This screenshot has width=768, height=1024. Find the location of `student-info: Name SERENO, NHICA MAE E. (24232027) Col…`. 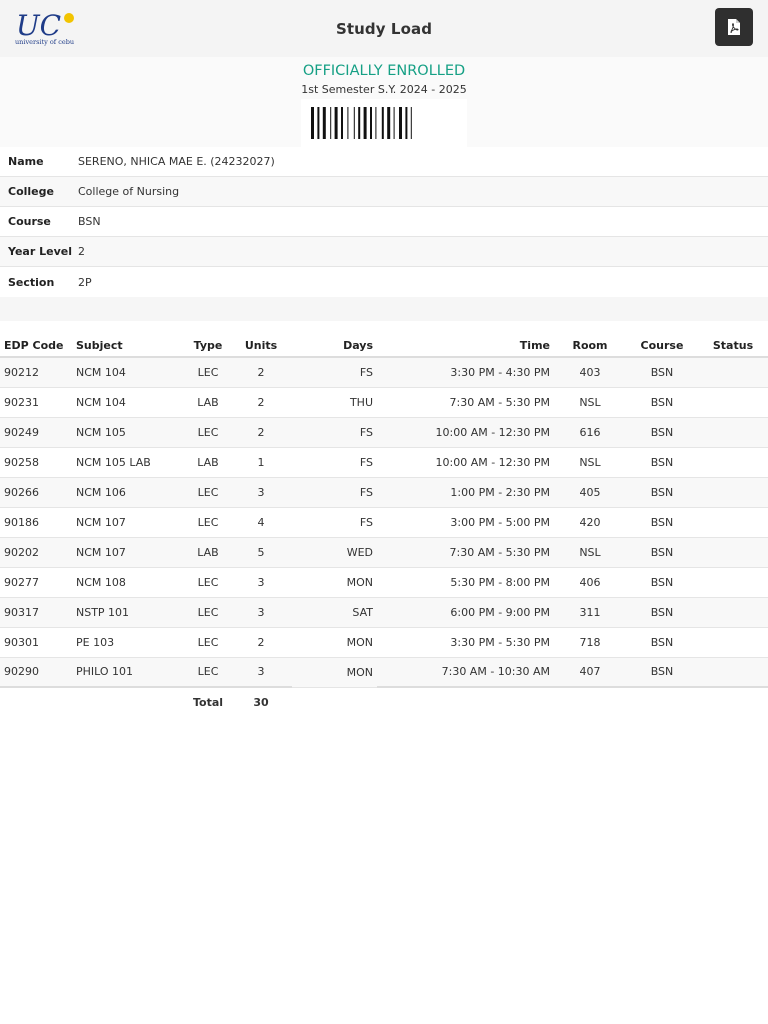

student-info: Name SERENO, NHICA MAE E. (24232027) Col… is located at coordinates (384, 222).